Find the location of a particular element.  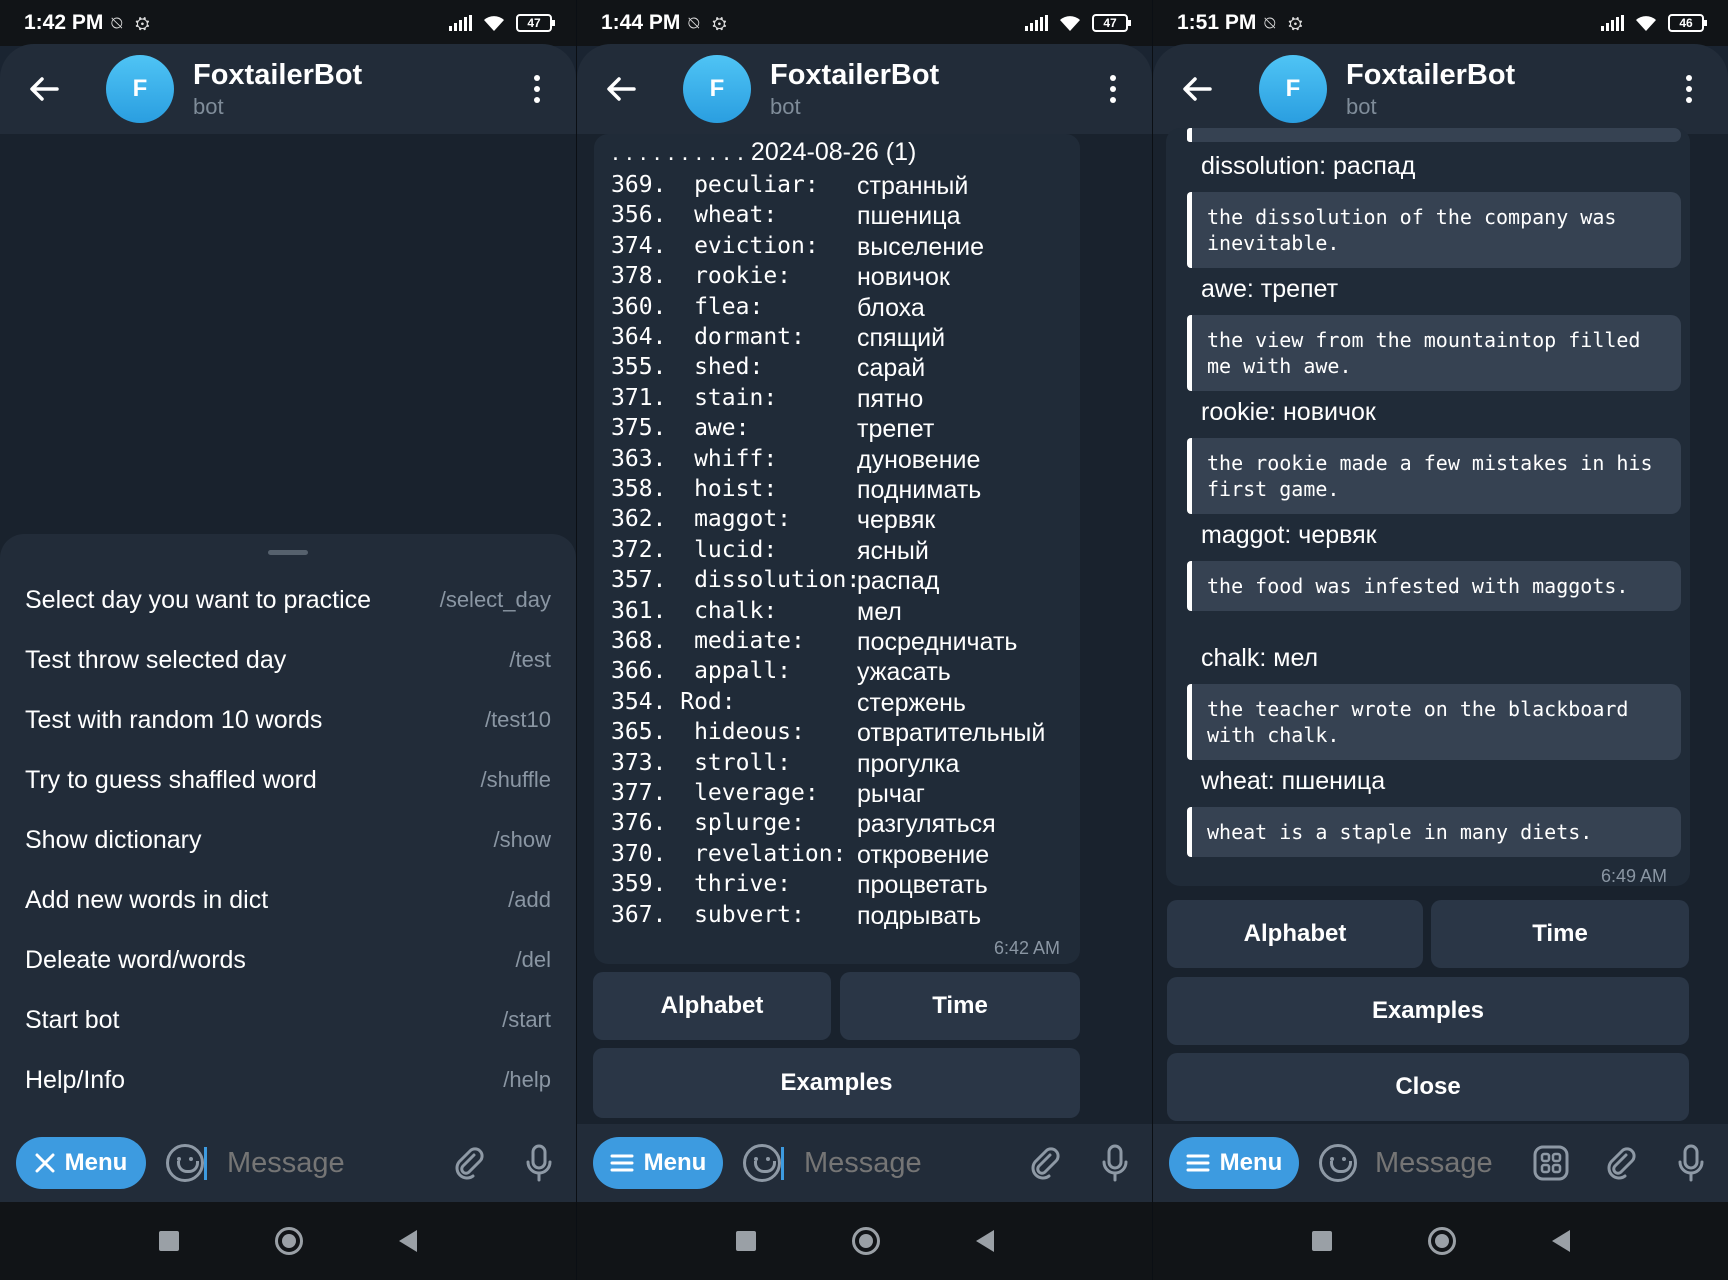

menu-item-label: Help/Info is located at coordinates (75, 1079).